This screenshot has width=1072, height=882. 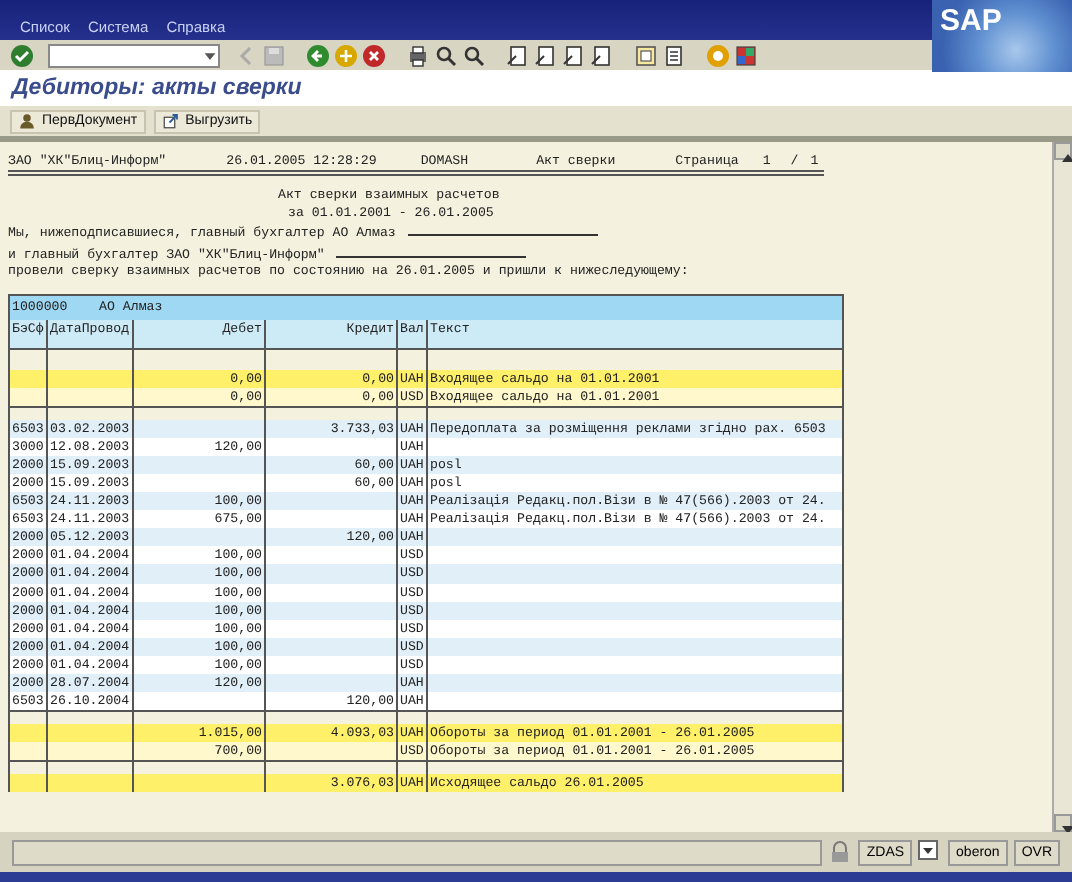 What do you see at coordinates (374, 55) in the screenshot?
I see `cancel-icon` at bounding box center [374, 55].